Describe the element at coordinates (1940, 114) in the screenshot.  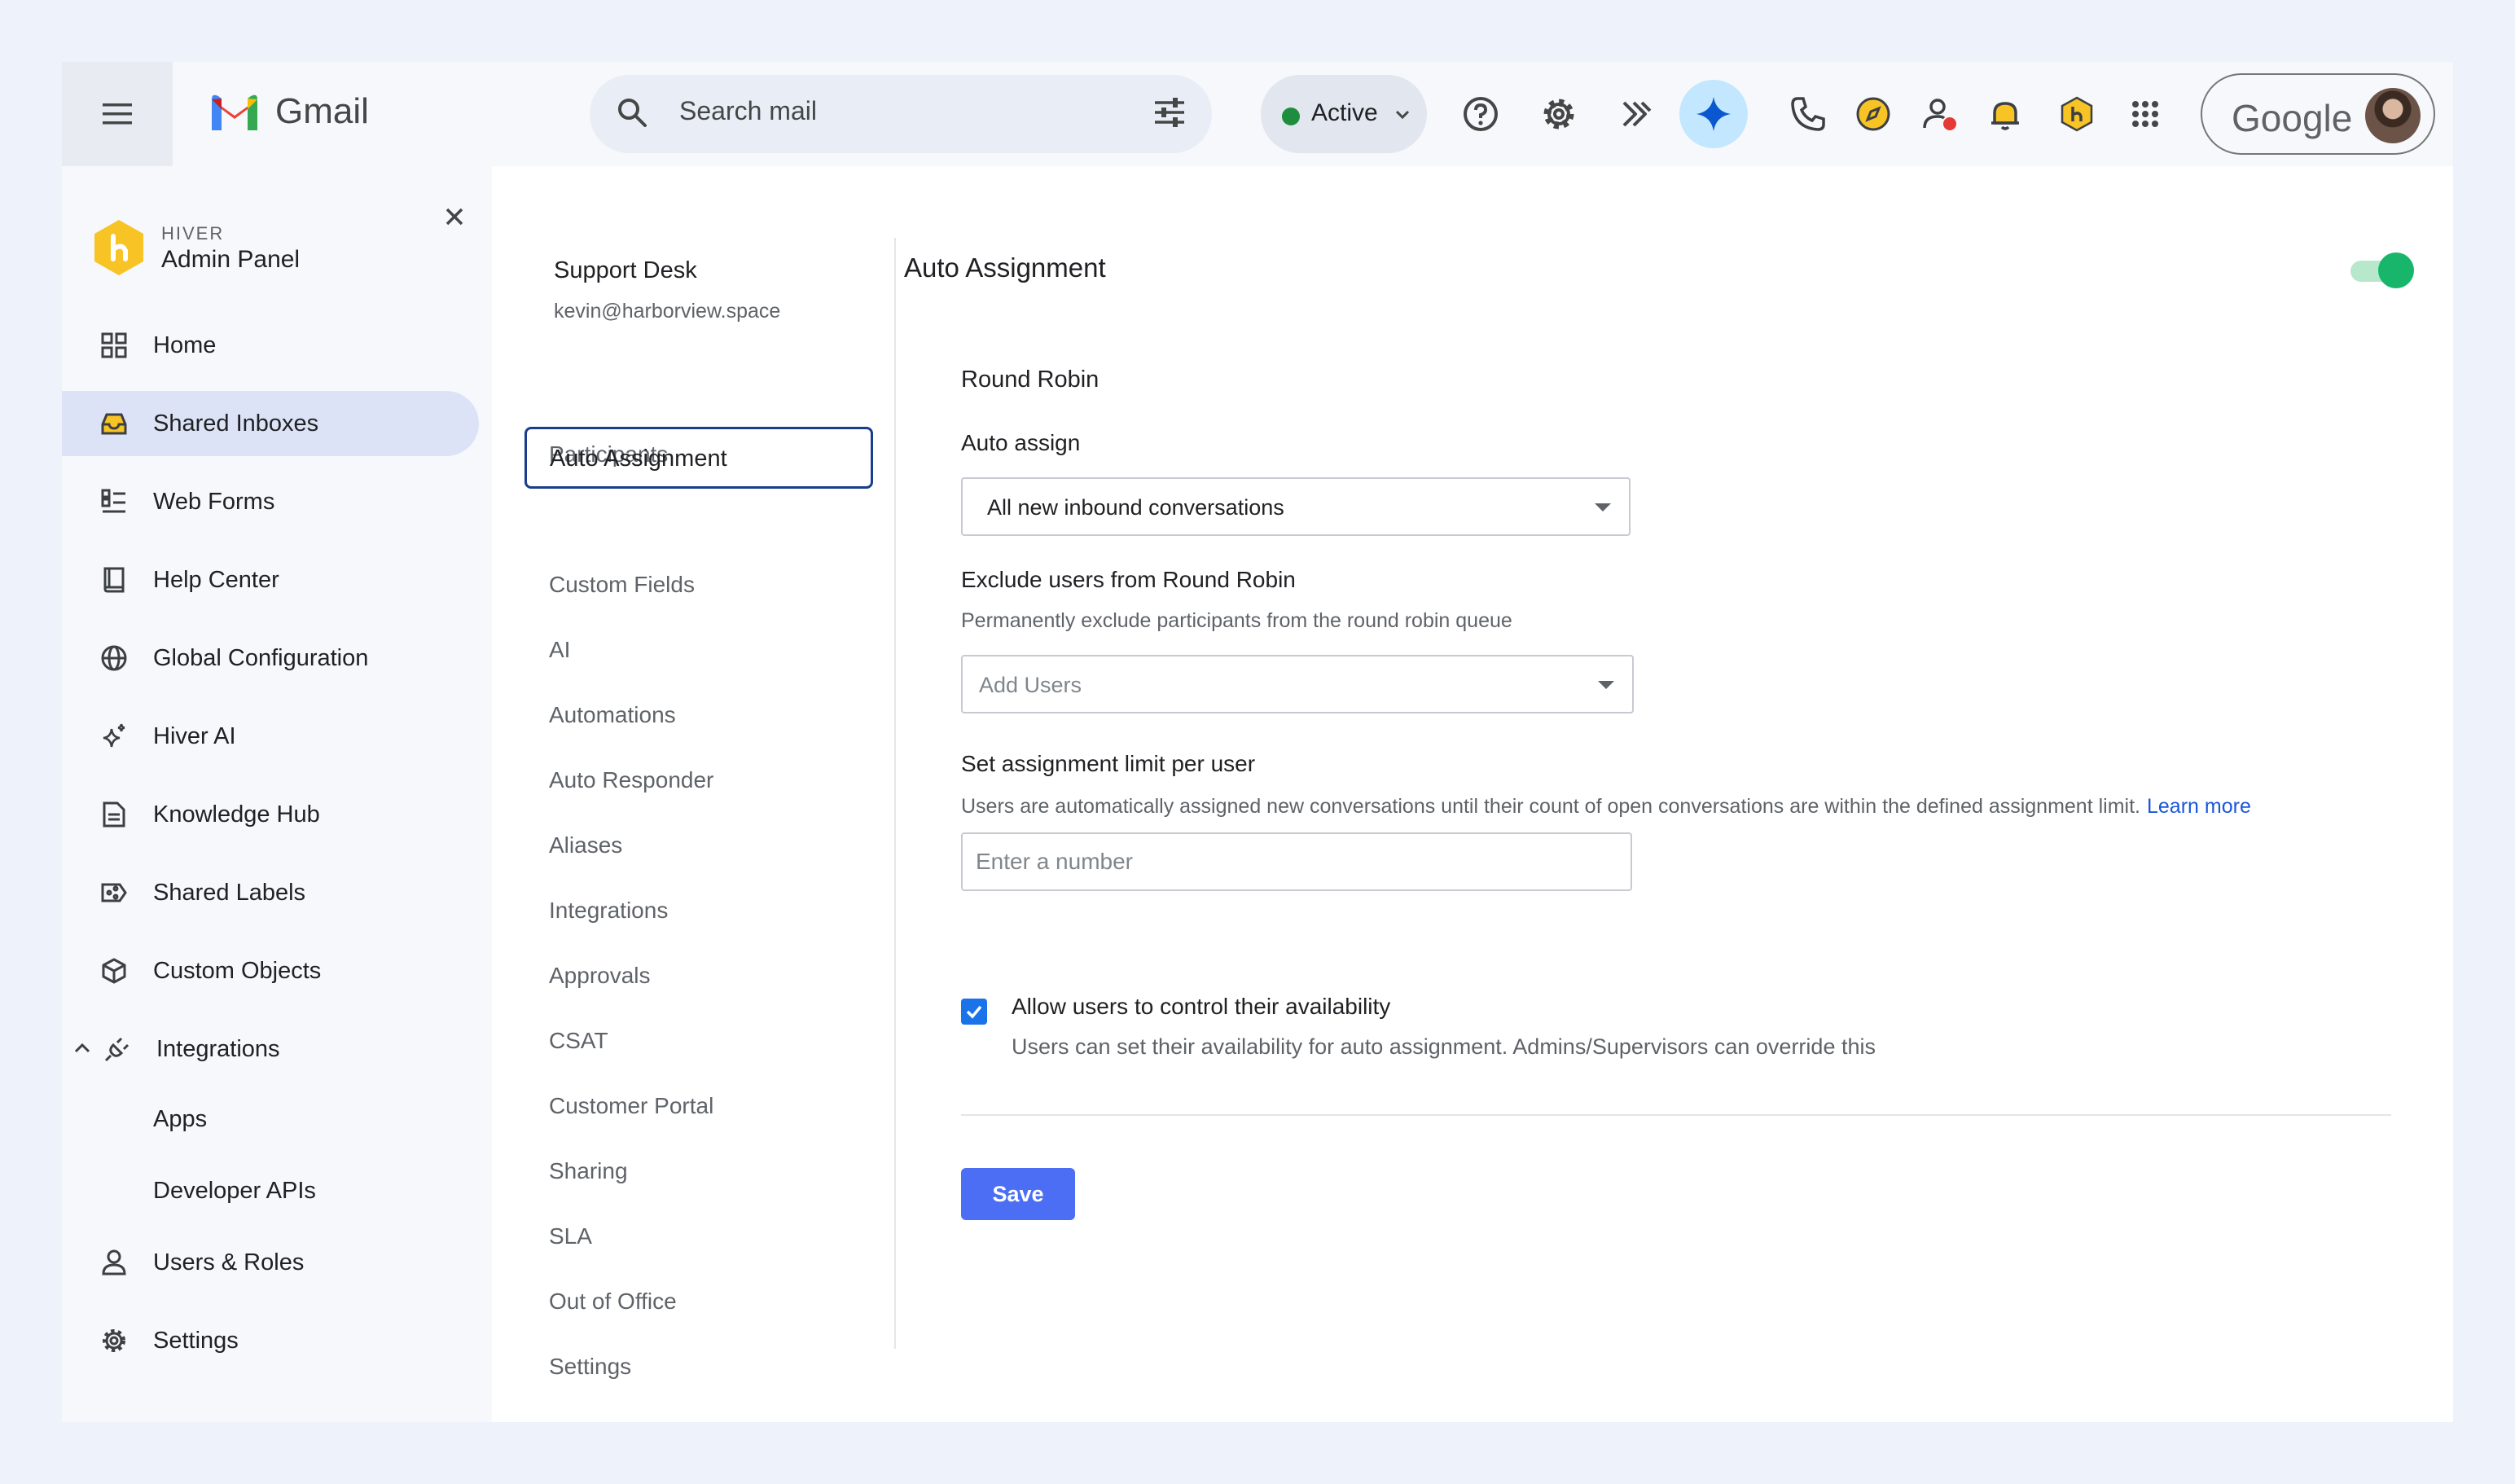
I see `user-status-icon` at that location.